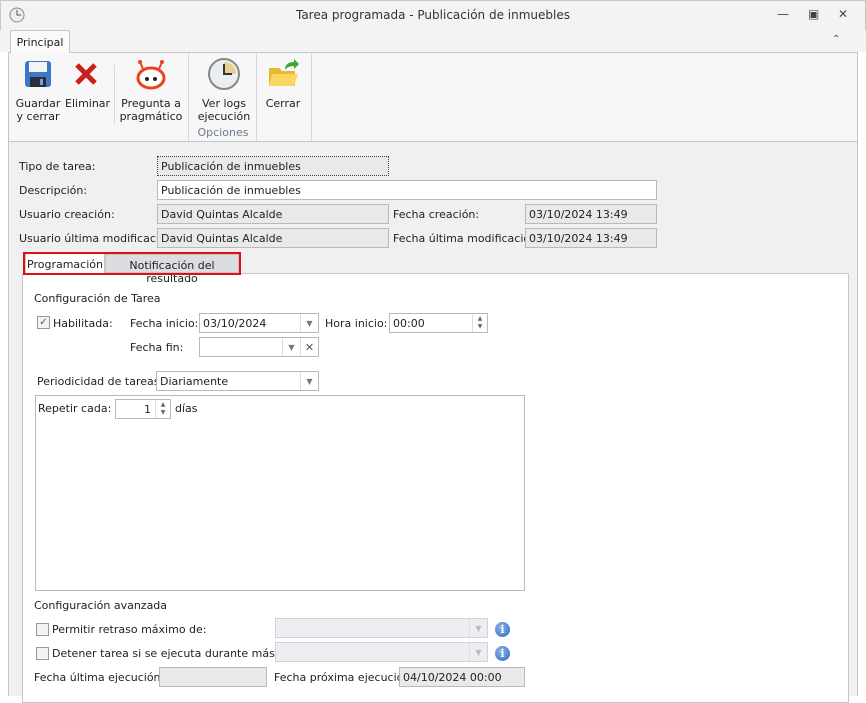 This screenshot has width=866, height=703. What do you see at coordinates (147, 409) in the screenshot?
I see `repetir-value: 1` at bounding box center [147, 409].